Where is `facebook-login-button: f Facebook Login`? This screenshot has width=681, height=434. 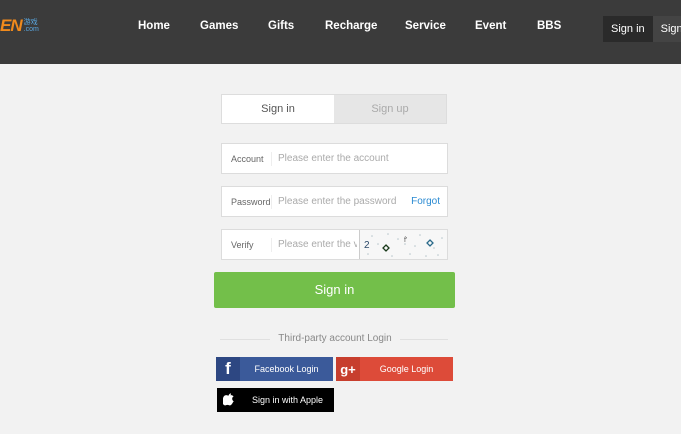
facebook-login-button: f Facebook Login is located at coordinates (274, 369).